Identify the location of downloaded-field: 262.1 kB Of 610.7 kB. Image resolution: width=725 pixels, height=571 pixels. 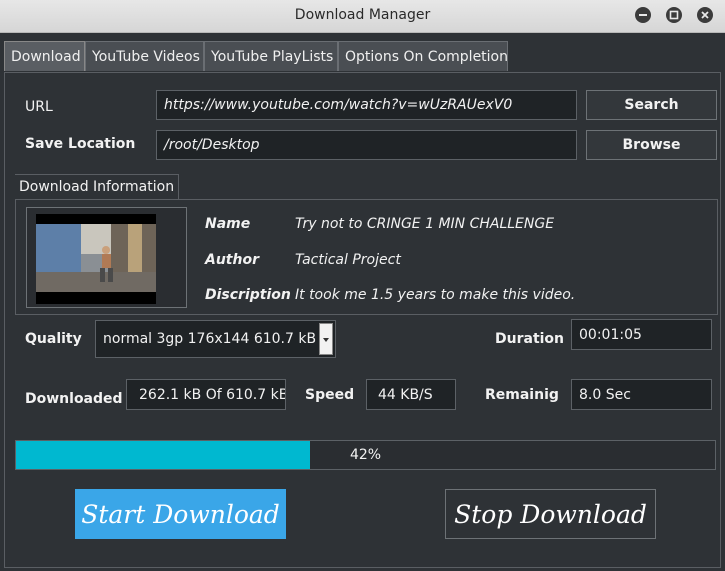
(206, 394).